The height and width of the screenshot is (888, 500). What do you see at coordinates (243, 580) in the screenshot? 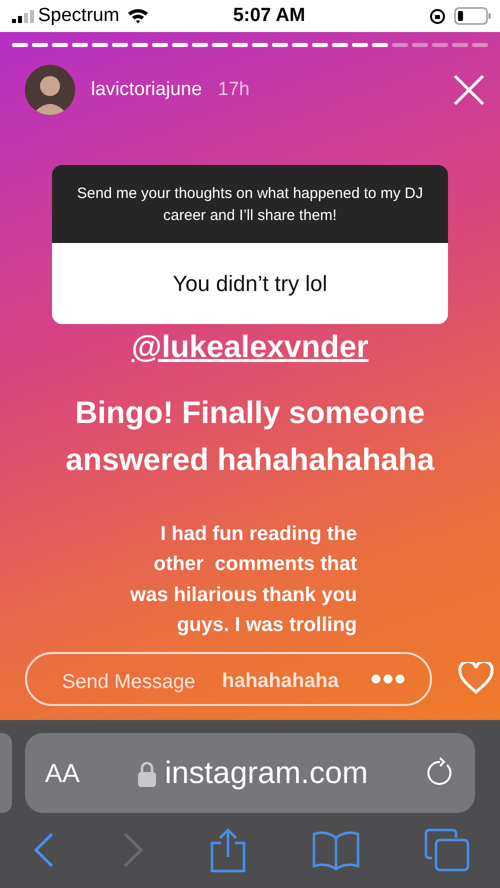
I see `caption-text: I had fun reading the other comments that was hilarious thank you guys. I was trolling` at bounding box center [243, 580].